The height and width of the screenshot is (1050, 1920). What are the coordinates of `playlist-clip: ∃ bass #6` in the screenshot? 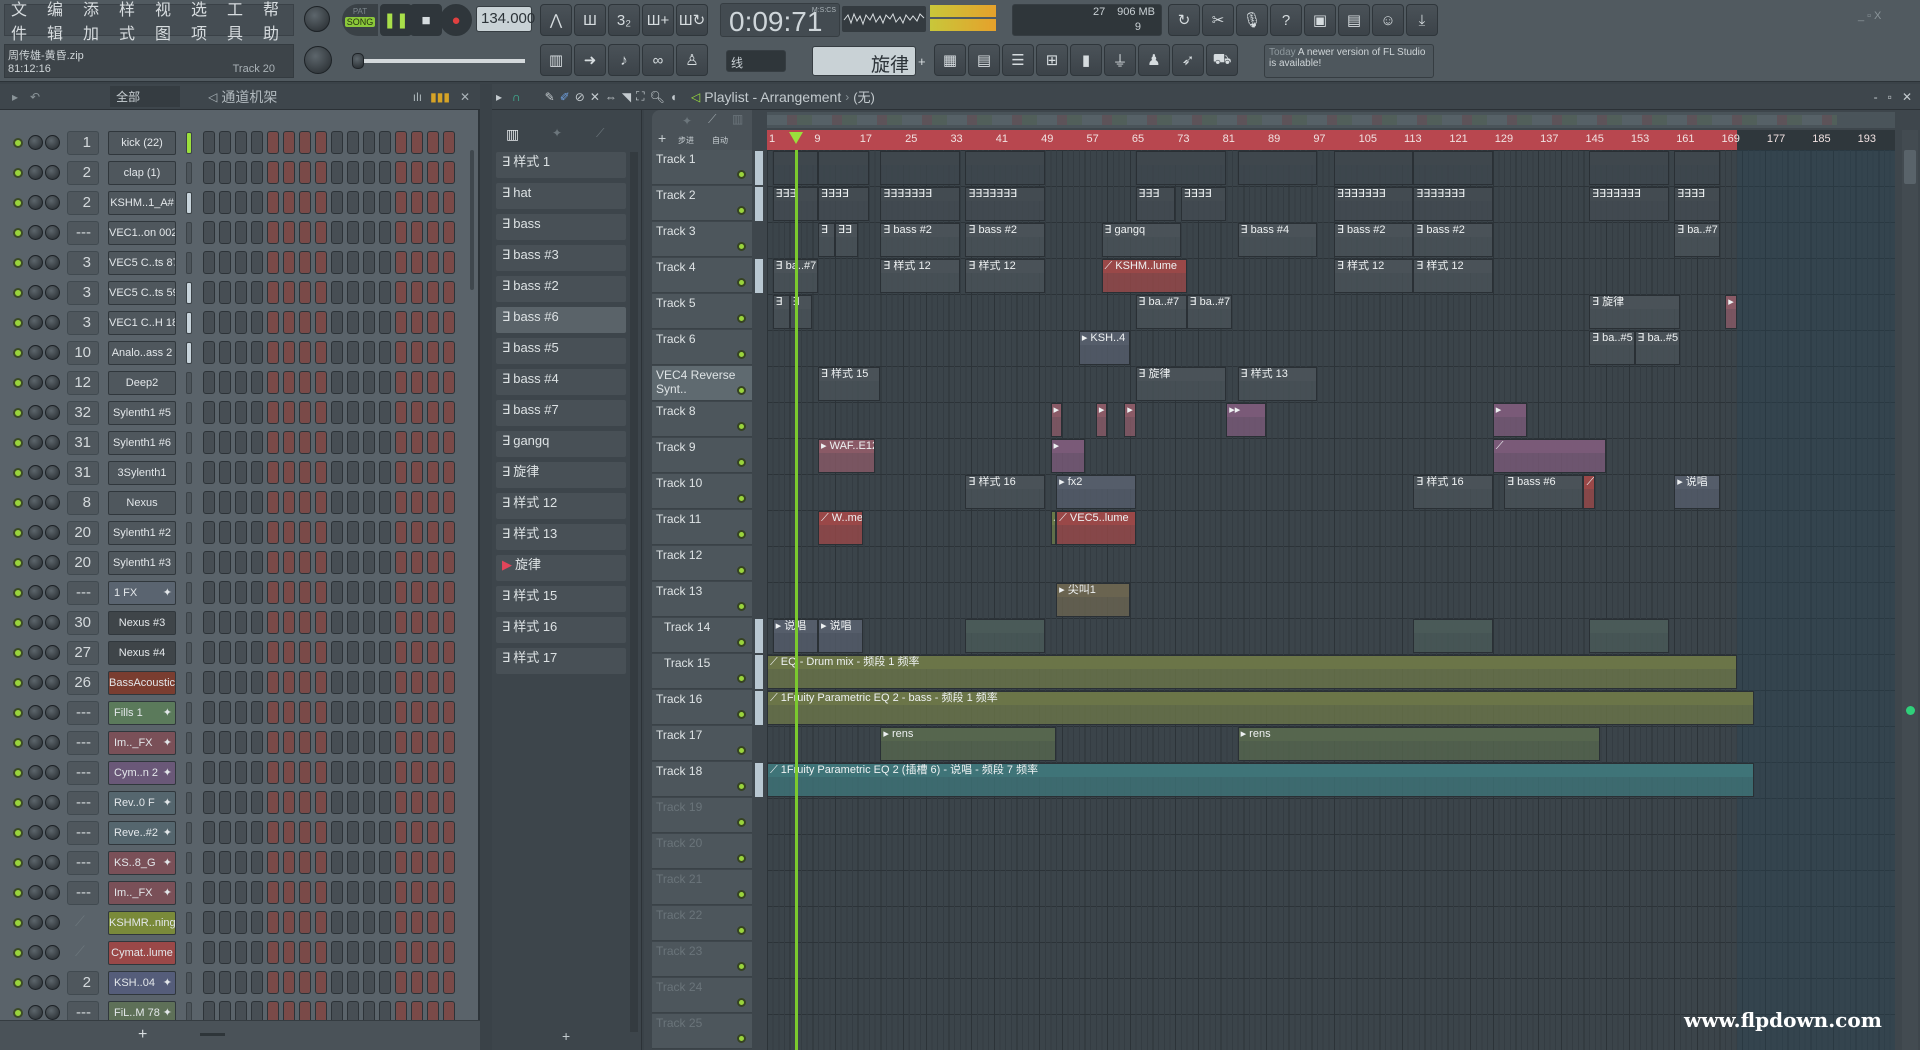 It's located at (1544, 492).